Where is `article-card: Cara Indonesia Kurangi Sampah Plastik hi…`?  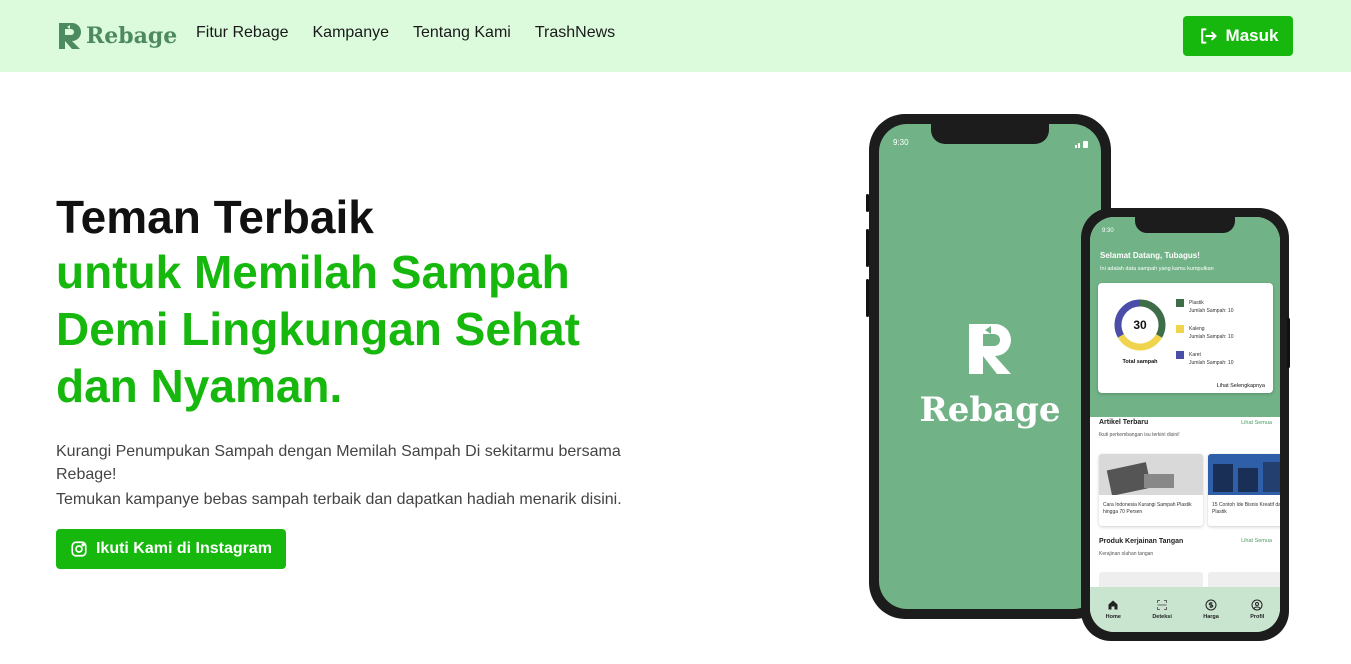
article-card: Cara Indonesia Kurangi Sampah Plastik hi… is located at coordinates (1151, 490).